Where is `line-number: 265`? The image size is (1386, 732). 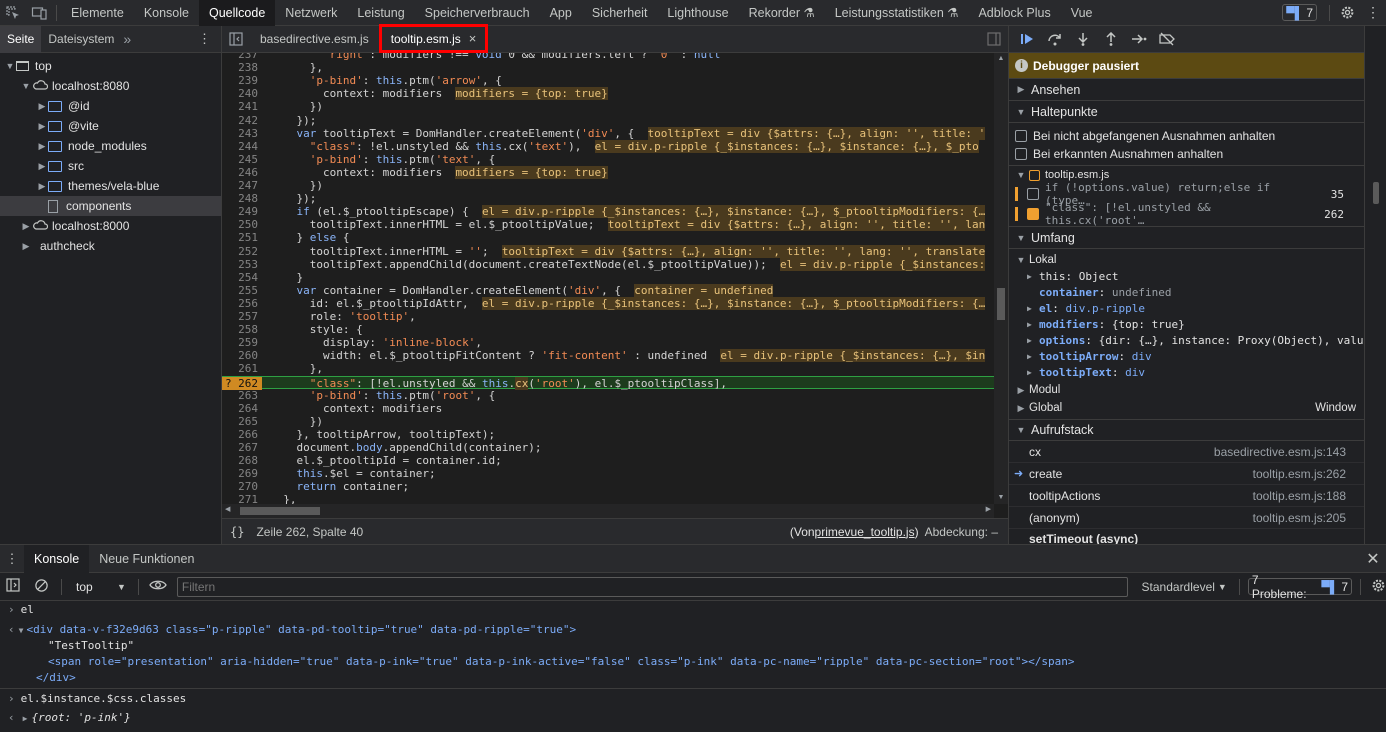
line-number: 265 is located at coordinates (242, 421).